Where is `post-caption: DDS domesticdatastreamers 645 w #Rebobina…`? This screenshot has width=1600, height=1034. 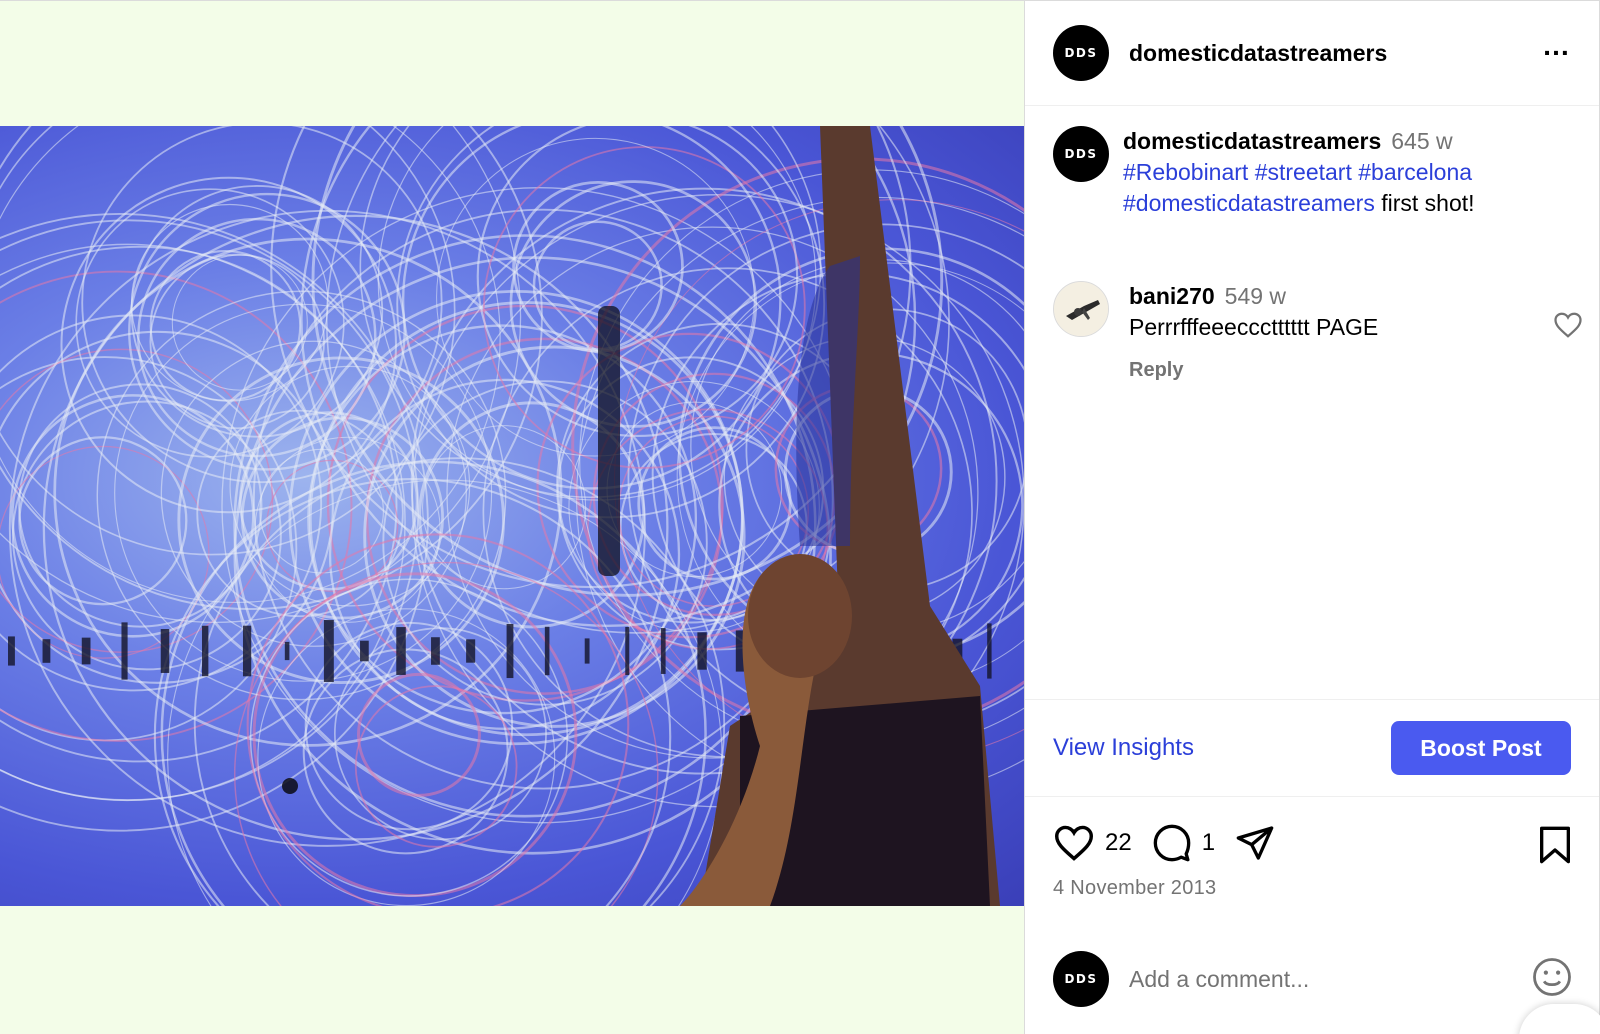
post-caption: DDS domesticdatastreamers 645 w #Rebobina… is located at coordinates (1313, 172).